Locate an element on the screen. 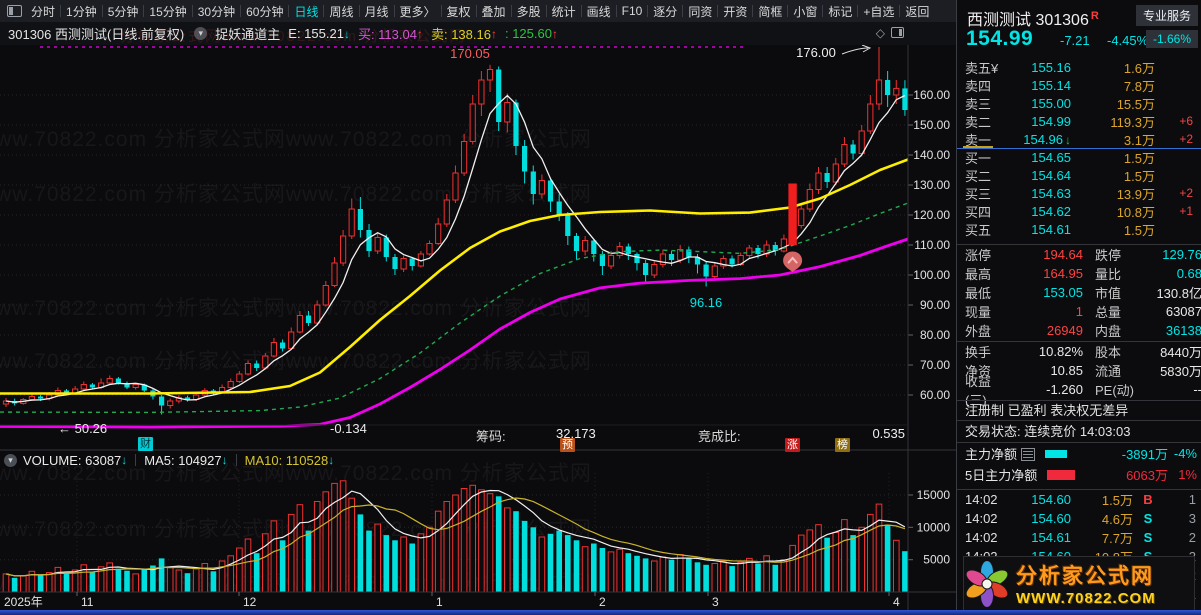 The image size is (1201, 615). menu-item-标记: 标记 is located at coordinates (840, 11).